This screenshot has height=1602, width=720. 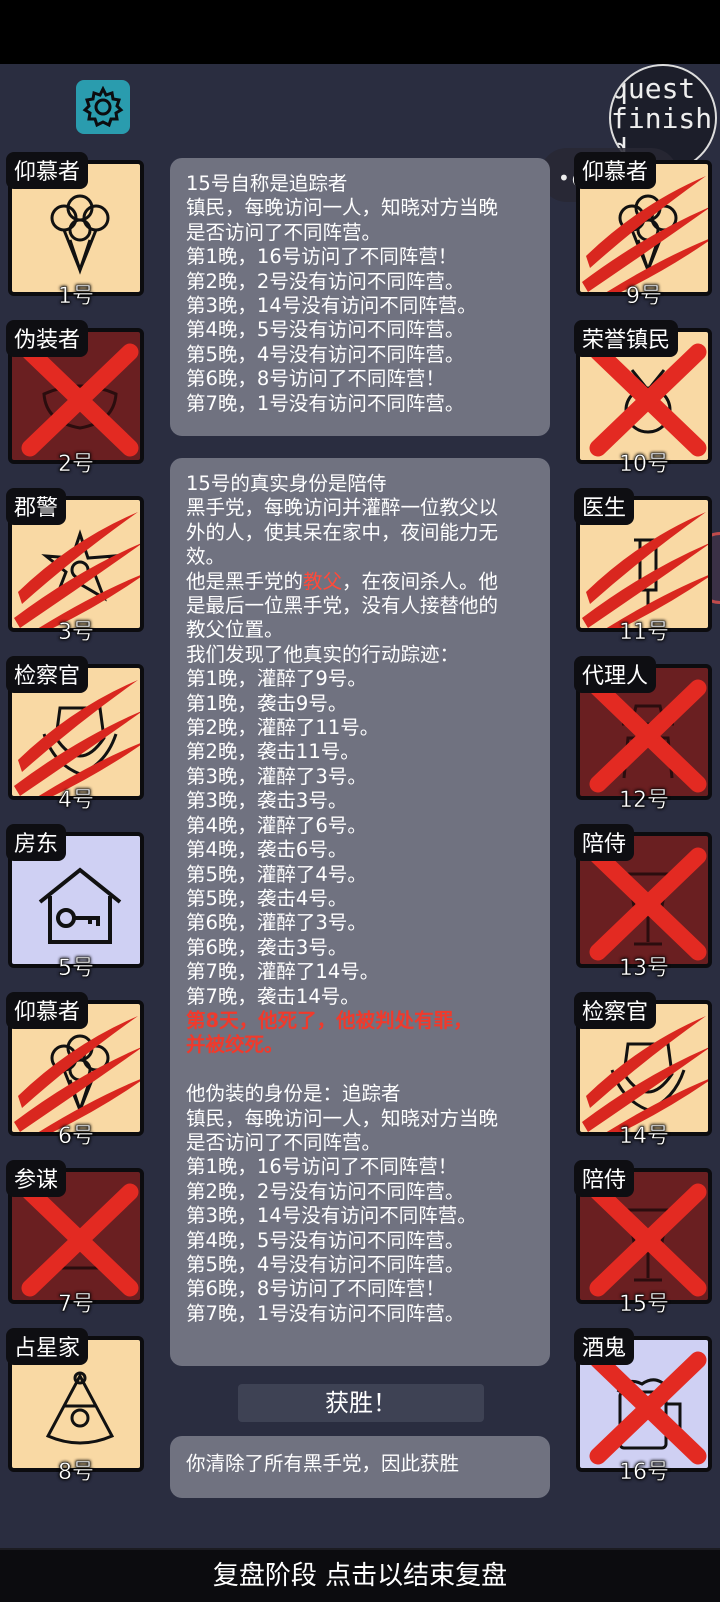 What do you see at coordinates (662, 118) in the screenshot?
I see `quest-line2: finish` at bounding box center [662, 118].